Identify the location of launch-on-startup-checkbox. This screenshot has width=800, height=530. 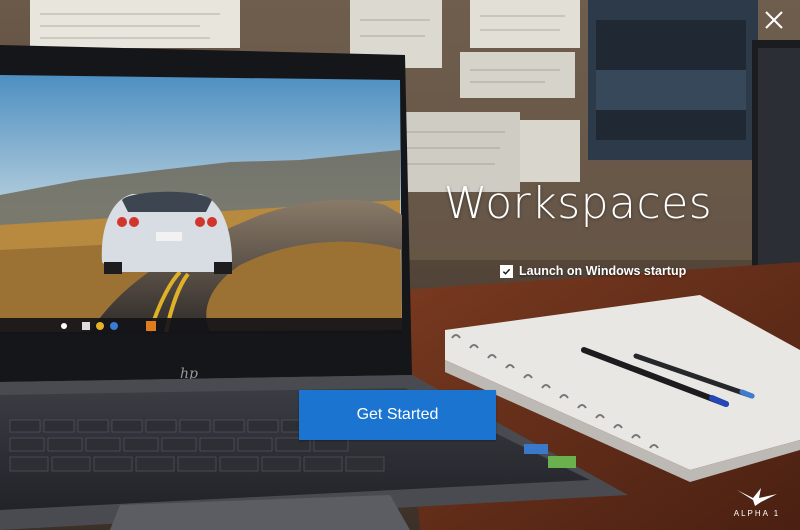
(506, 271).